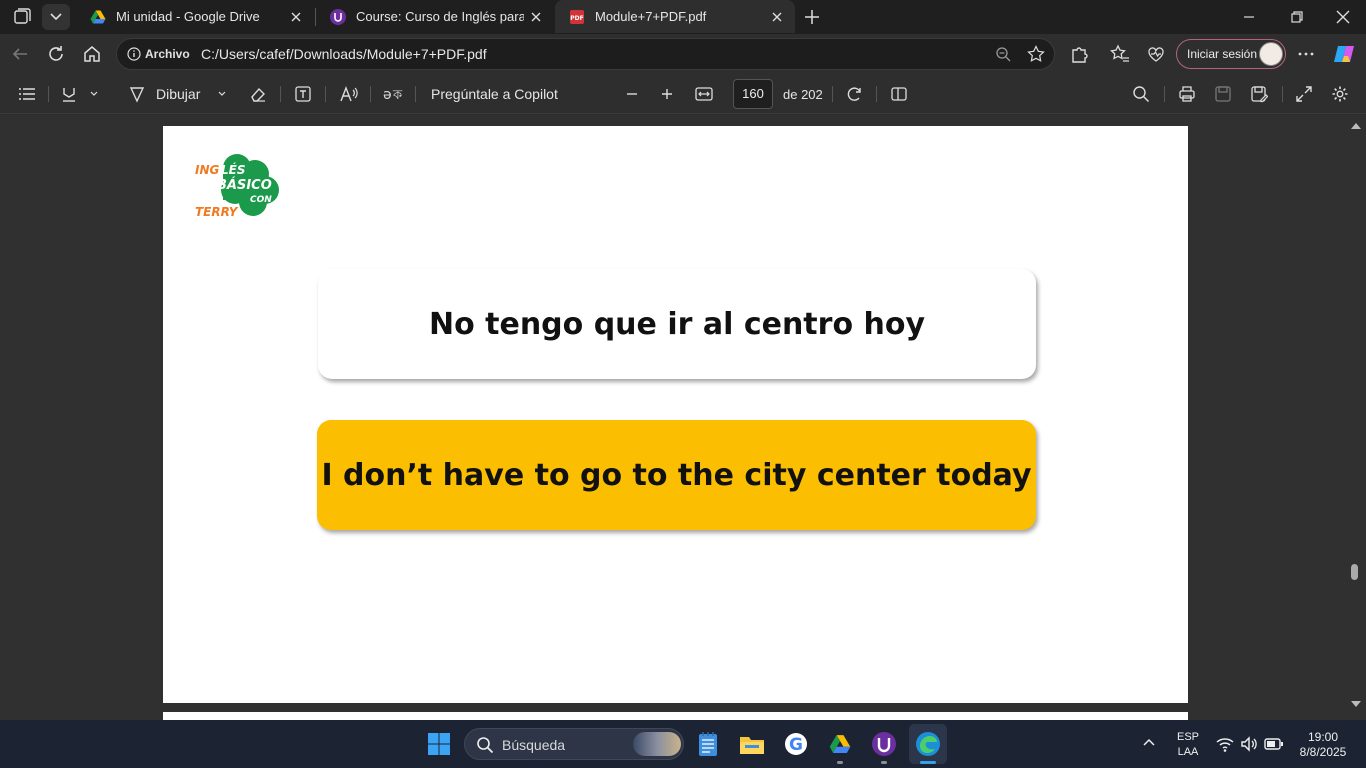  Describe the element at coordinates (854, 94) in the screenshot. I see `rotate-icon` at that location.